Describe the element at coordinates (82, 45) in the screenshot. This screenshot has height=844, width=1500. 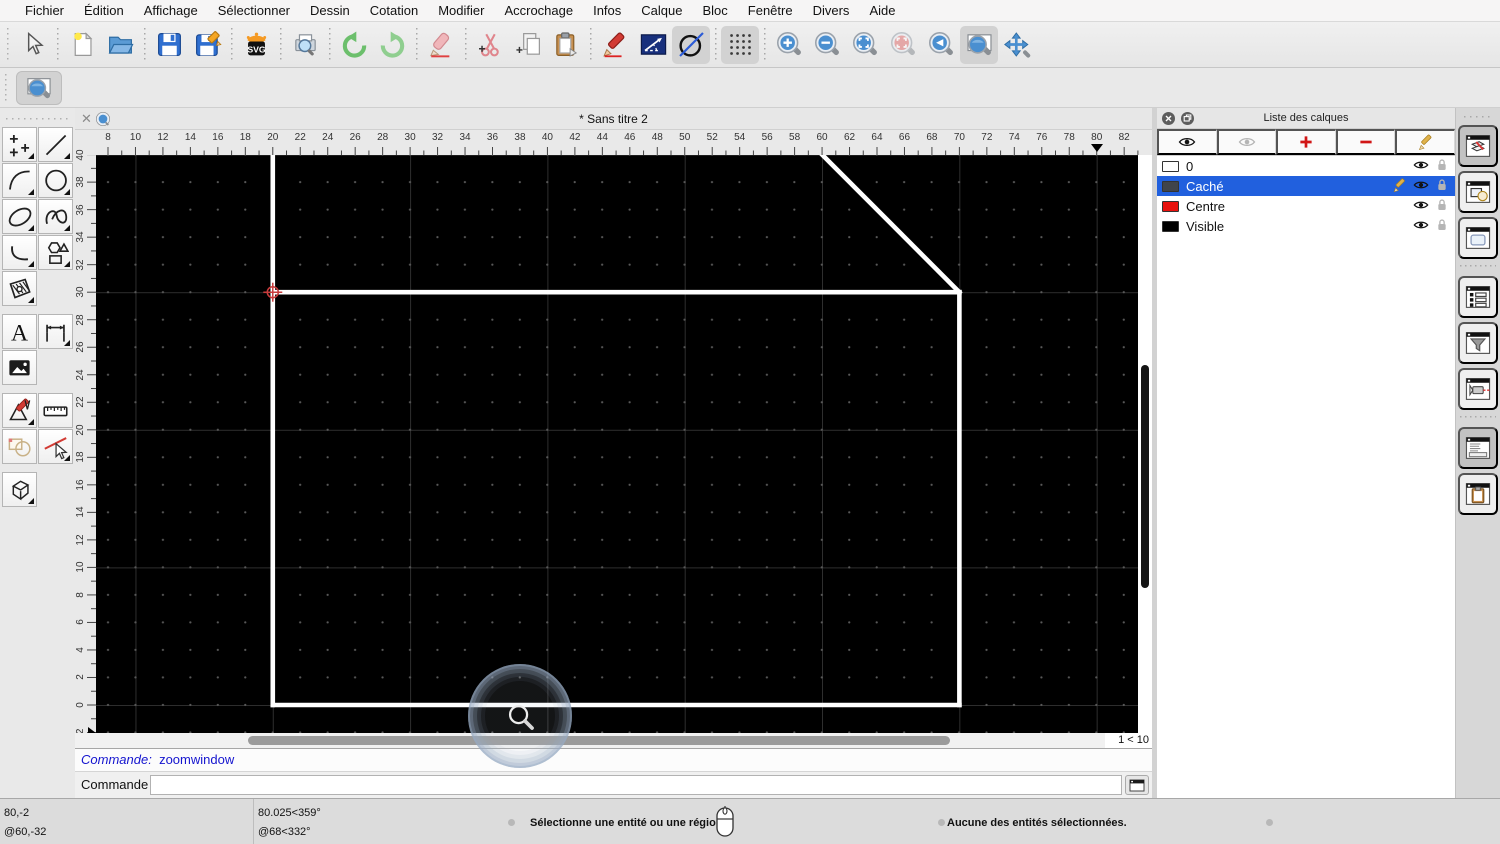
I see `new-document-button` at that location.